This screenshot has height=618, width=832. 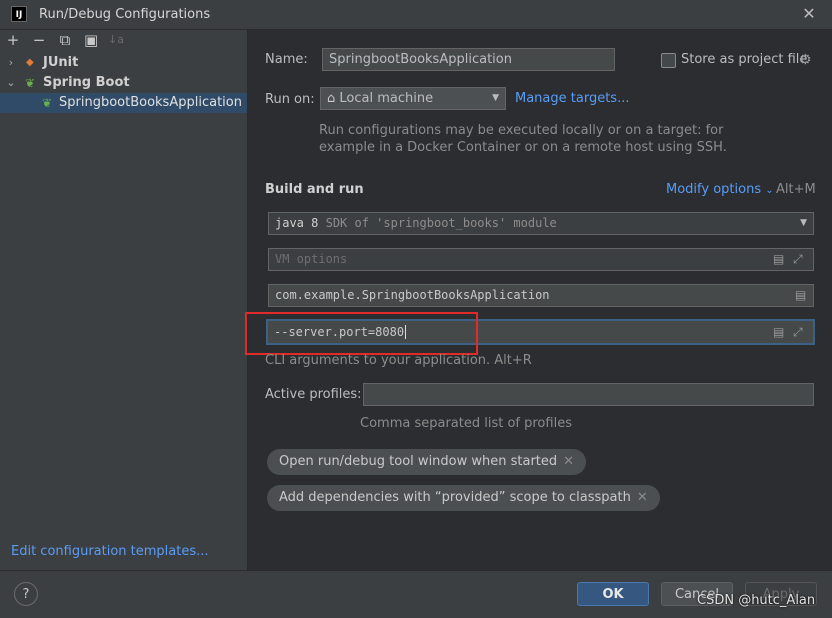 What do you see at coordinates (386, 98) in the screenshot?
I see `run-on-value: Local machine` at bounding box center [386, 98].